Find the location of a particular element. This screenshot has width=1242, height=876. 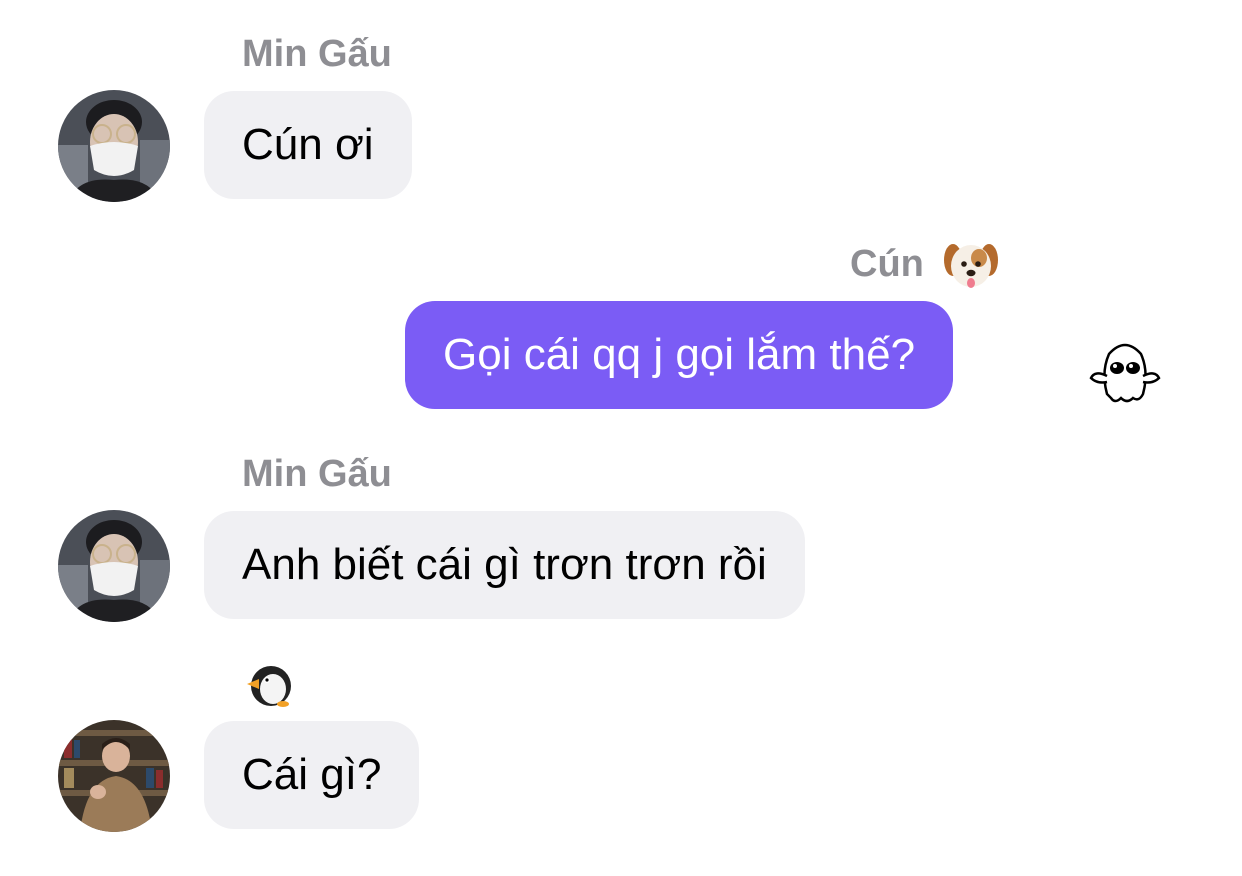

sender-name: Cún is located at coordinates (887, 264).